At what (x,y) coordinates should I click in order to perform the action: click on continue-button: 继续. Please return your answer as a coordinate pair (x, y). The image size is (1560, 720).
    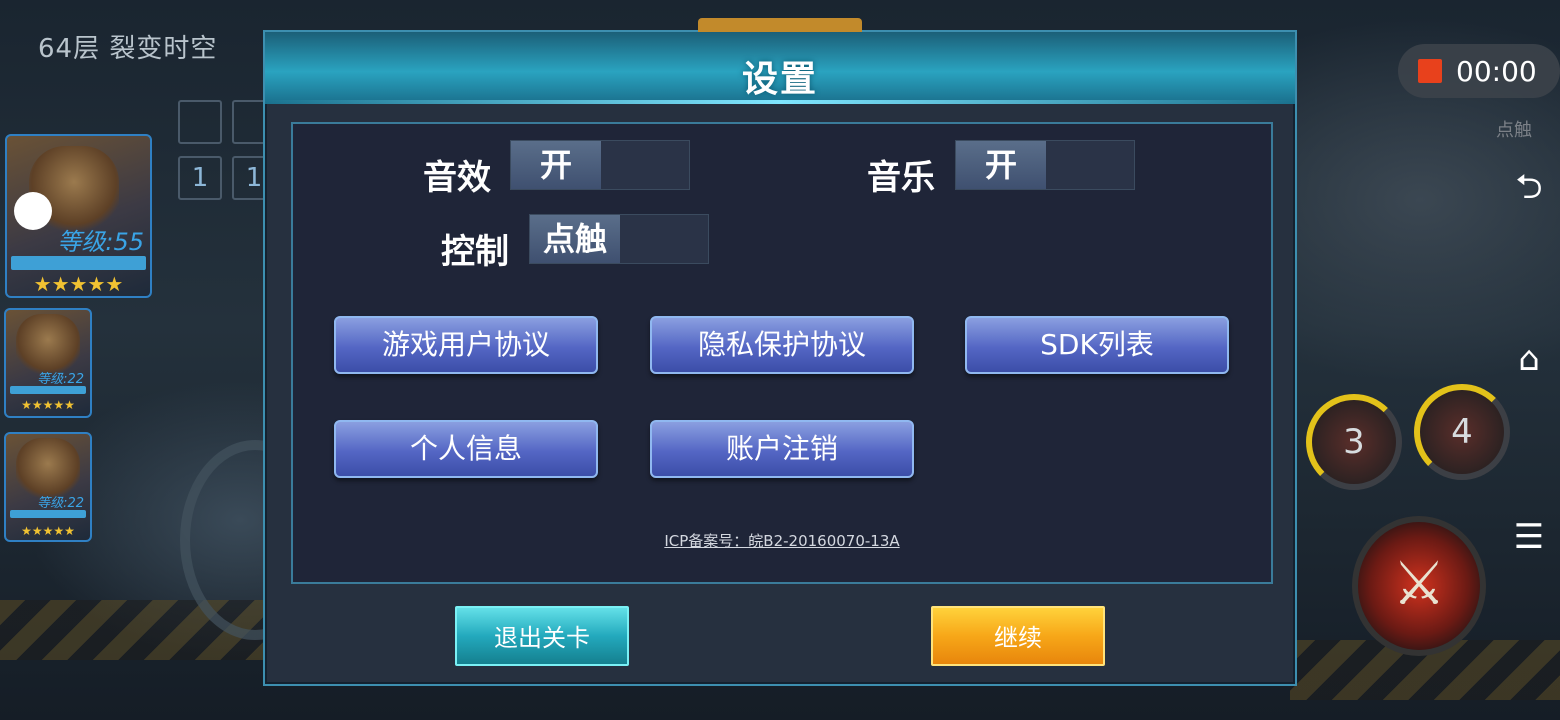
    Looking at the image, I should click on (1018, 636).